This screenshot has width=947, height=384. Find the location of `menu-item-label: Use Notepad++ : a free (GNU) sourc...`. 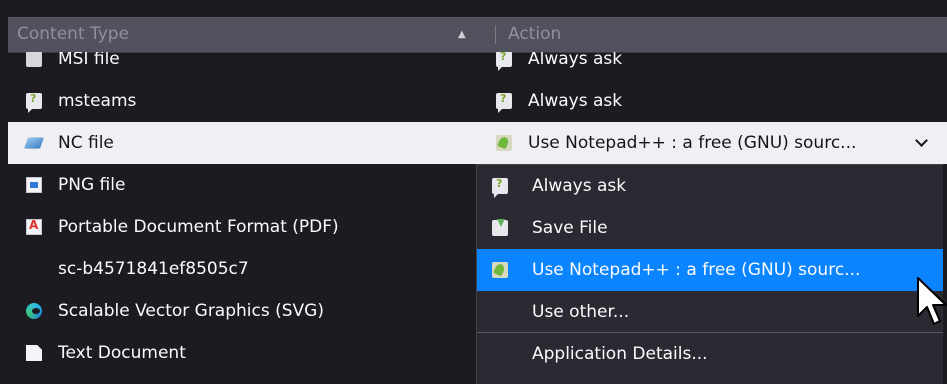

menu-item-label: Use Notepad++ : a free (GNU) sourc... is located at coordinates (696, 270).